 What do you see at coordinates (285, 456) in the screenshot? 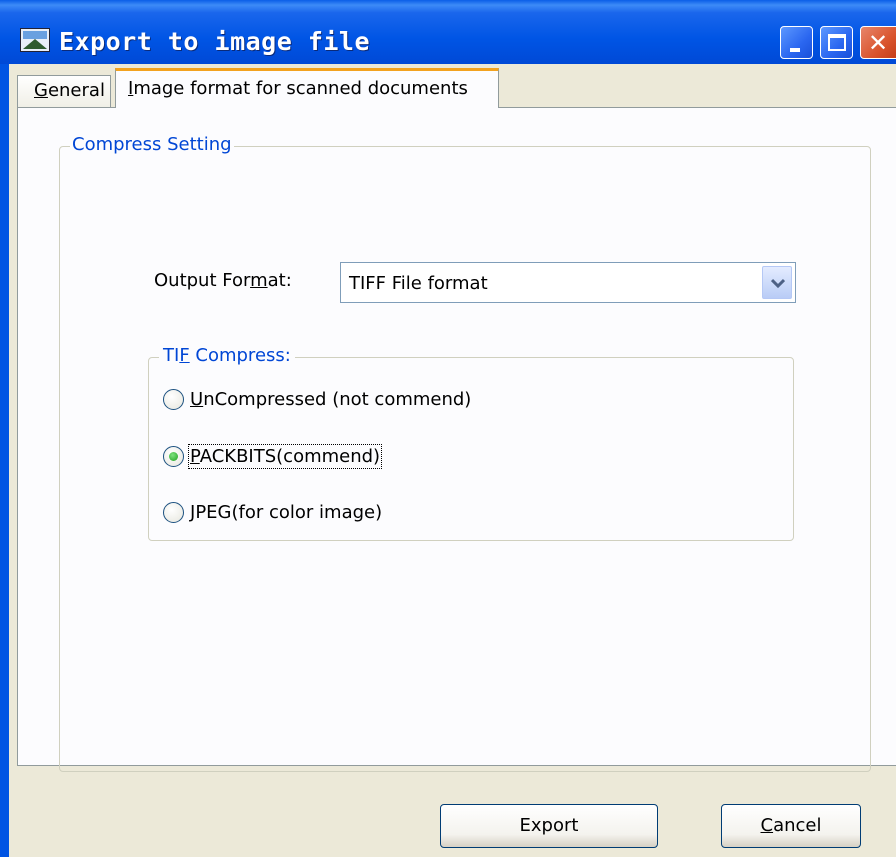
I see `radio-packbits-label: PACKBITS(commend)` at bounding box center [285, 456].